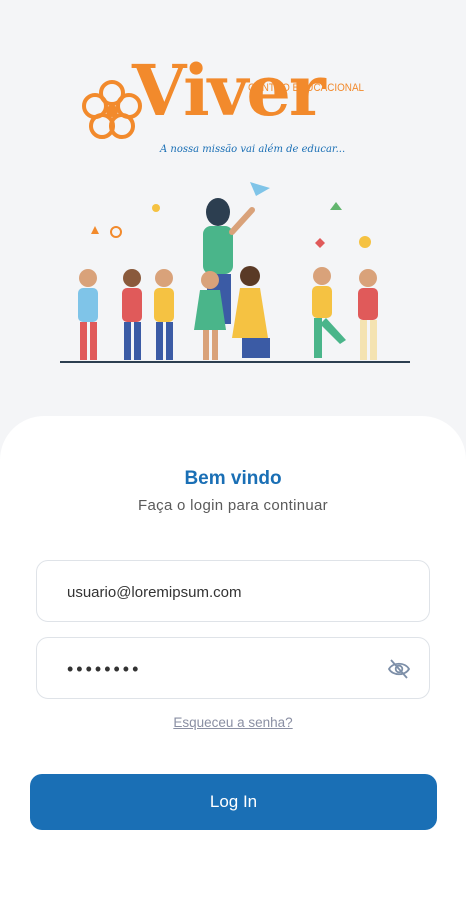 The image size is (466, 900). I want to click on password-input, so click(227, 669).